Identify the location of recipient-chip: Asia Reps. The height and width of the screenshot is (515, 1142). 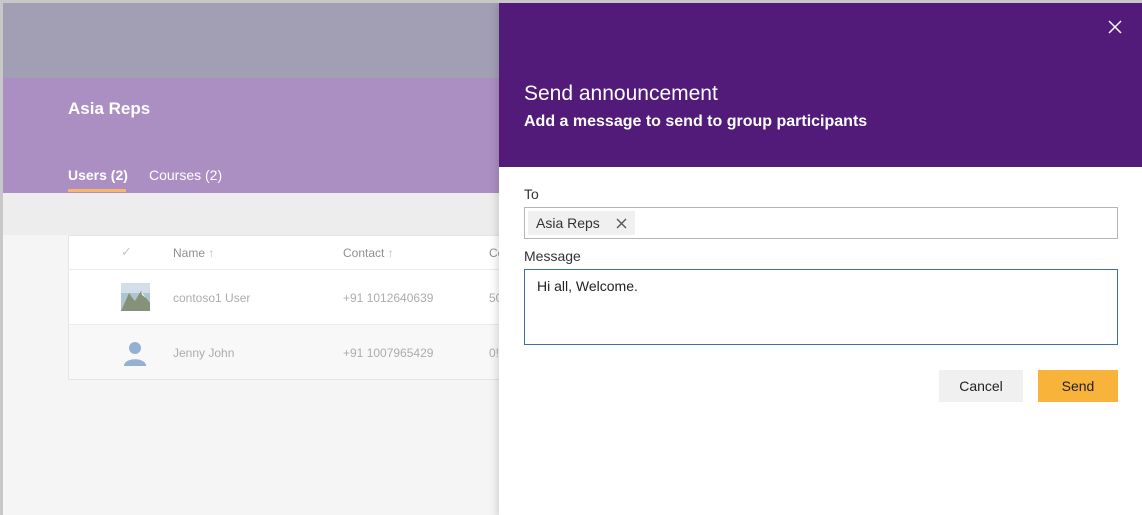
(581, 223).